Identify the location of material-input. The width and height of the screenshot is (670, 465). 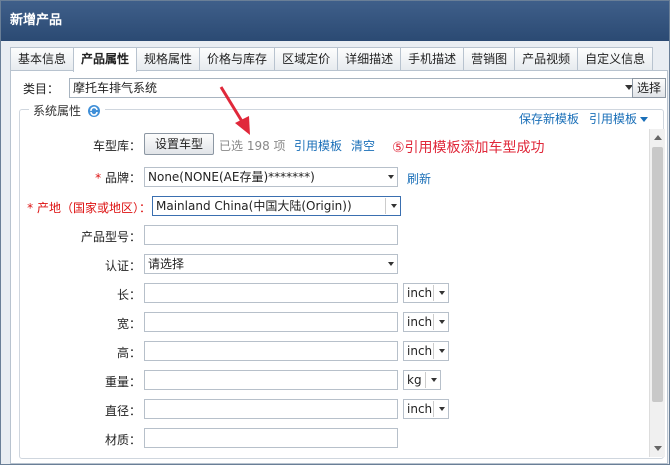
(271, 438).